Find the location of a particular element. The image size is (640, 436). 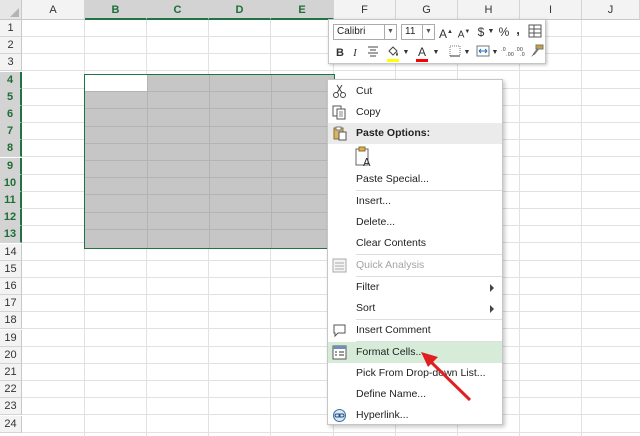

row-header-23: 23 is located at coordinates (11, 407).